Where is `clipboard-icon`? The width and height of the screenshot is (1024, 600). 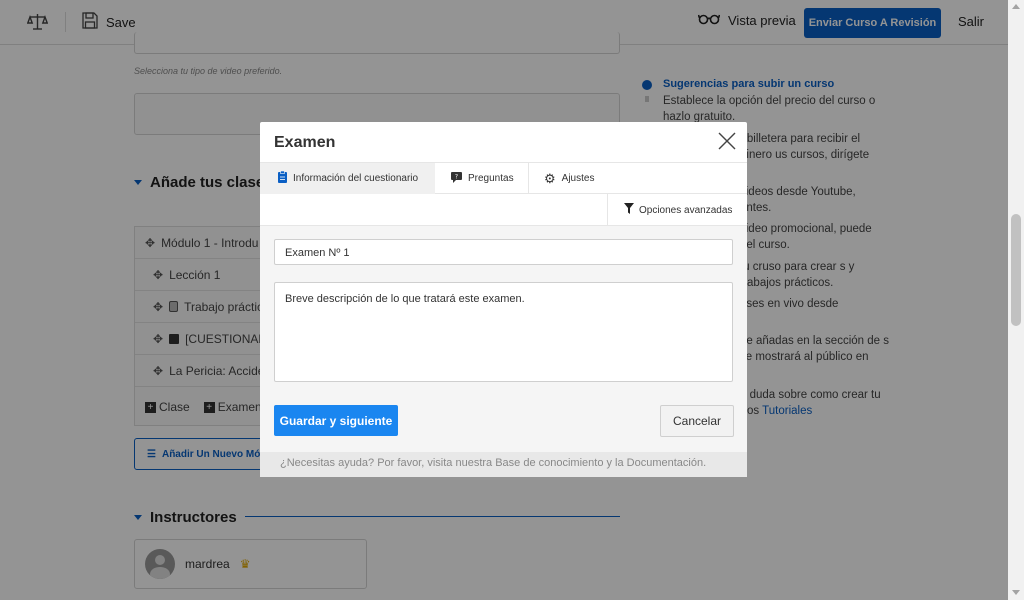 clipboard-icon is located at coordinates (282, 178).